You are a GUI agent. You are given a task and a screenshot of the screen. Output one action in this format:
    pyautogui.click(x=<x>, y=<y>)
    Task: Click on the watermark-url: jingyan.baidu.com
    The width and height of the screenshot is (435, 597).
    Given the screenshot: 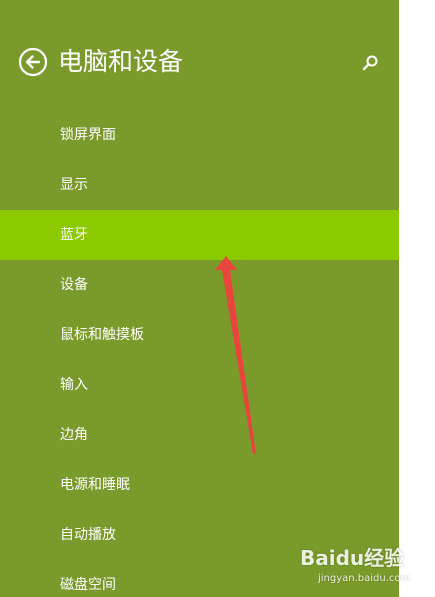 What is the action you would take?
    pyautogui.click(x=364, y=578)
    